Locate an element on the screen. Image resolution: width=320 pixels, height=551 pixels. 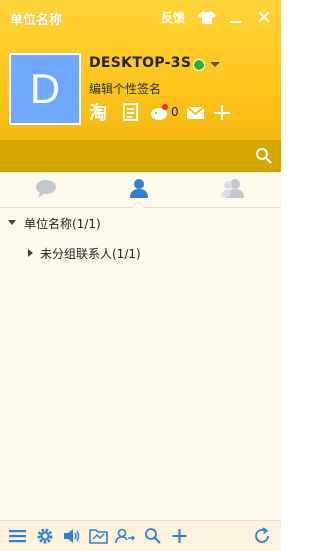
add-app-icon is located at coordinates (222, 112).